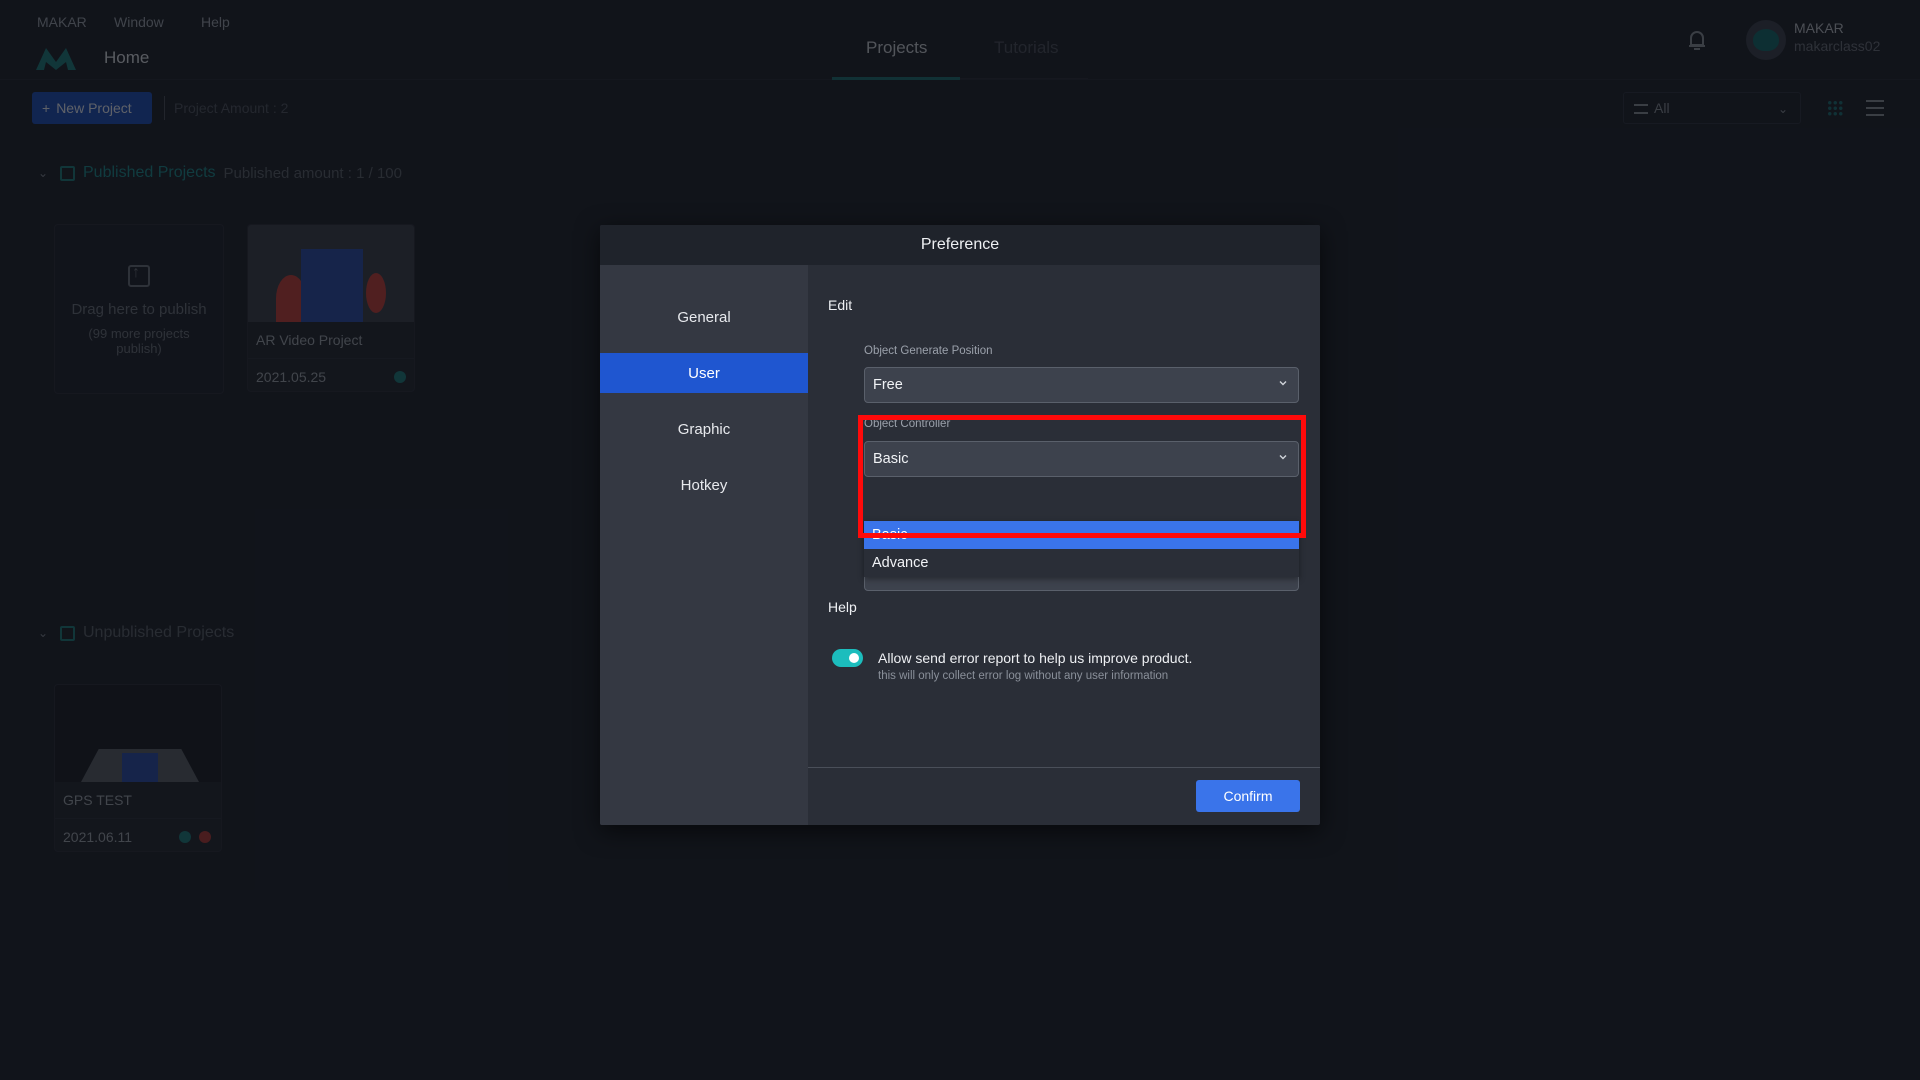 The height and width of the screenshot is (1080, 1920). Describe the element at coordinates (847, 658) in the screenshot. I see `error-report-toggle` at that location.